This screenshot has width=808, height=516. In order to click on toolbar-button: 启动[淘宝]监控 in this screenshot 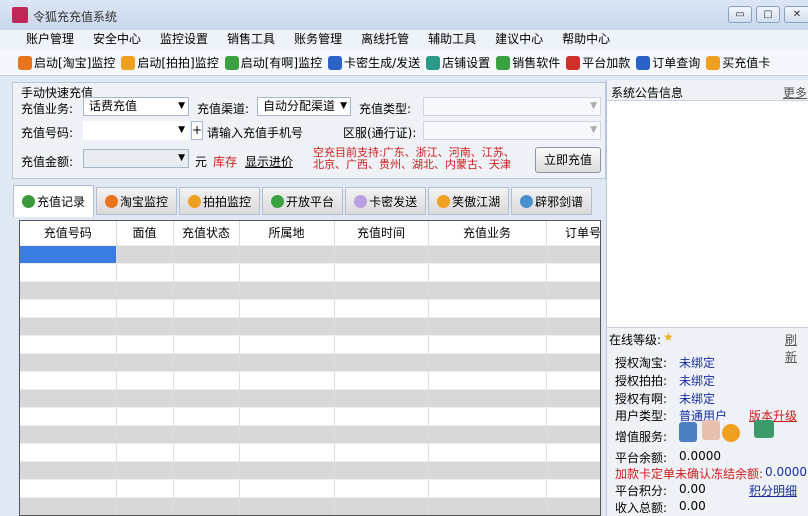, I will do `click(66, 62)`.